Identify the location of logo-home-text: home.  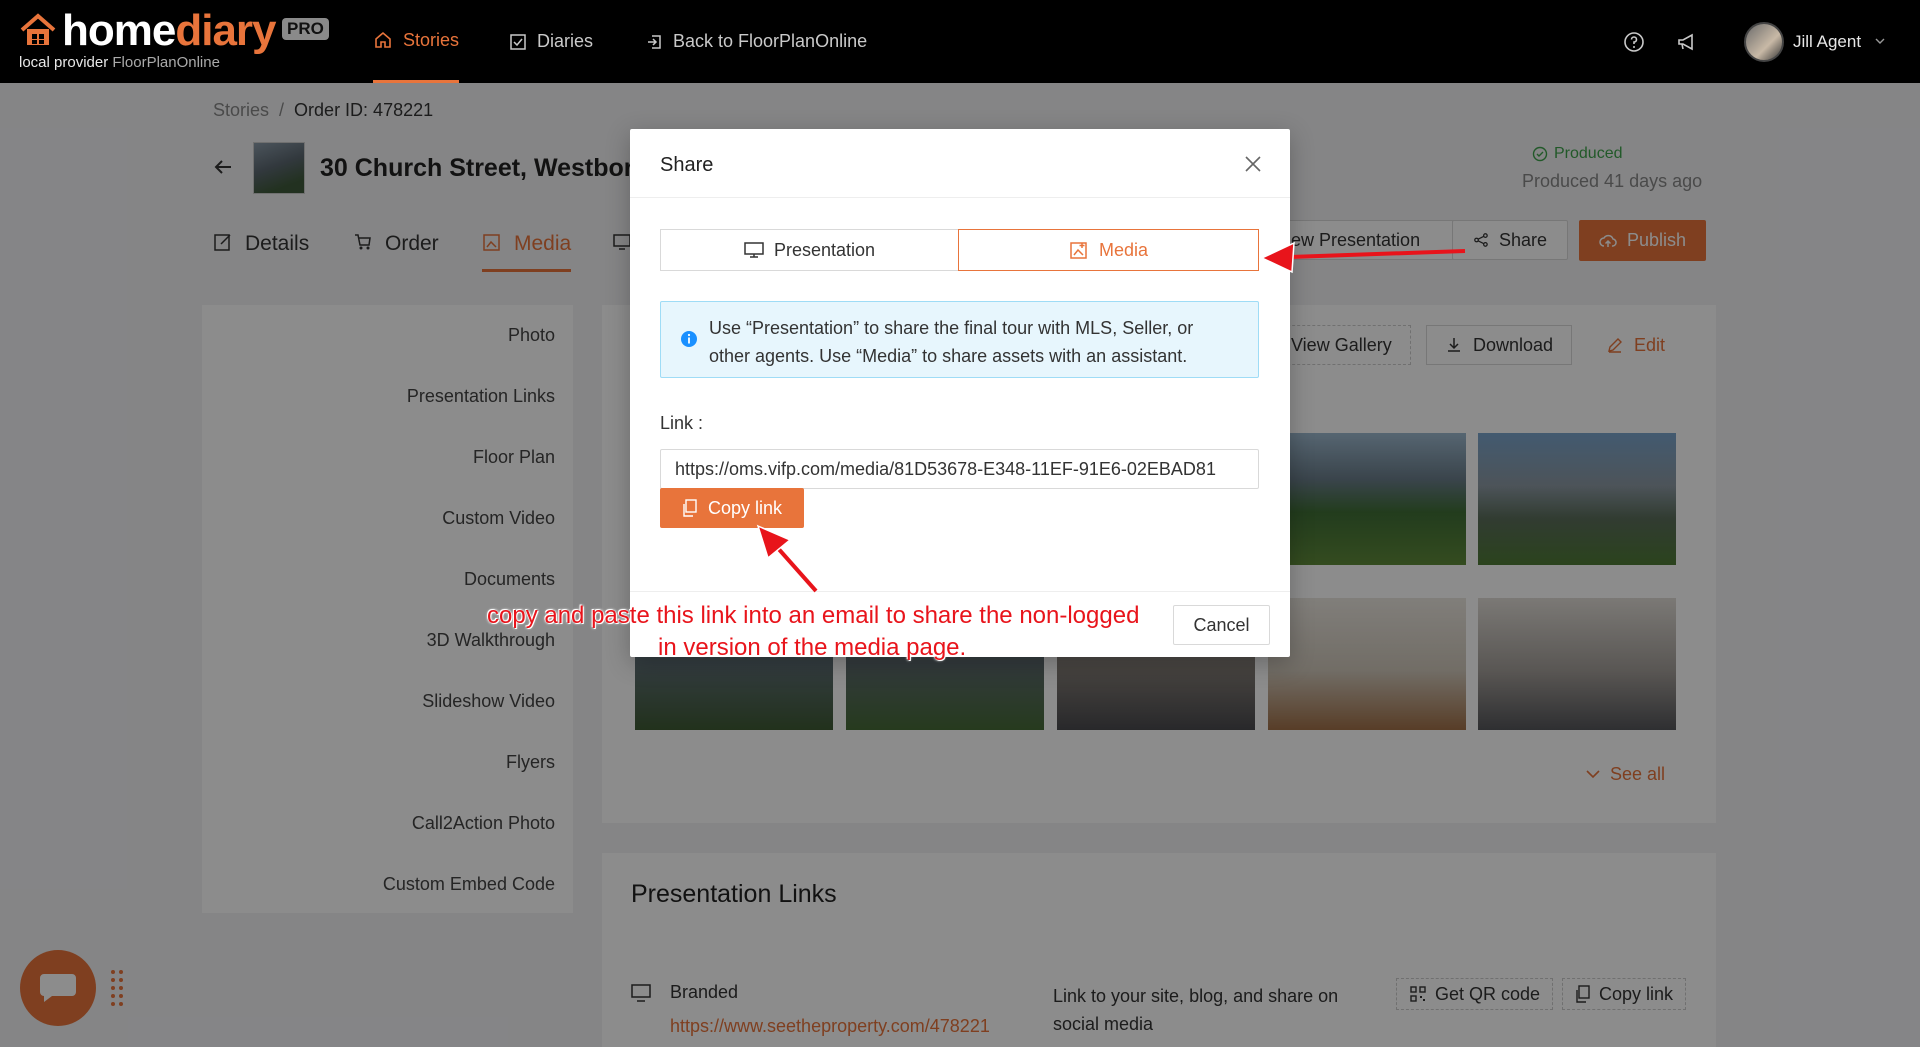
(119, 30).